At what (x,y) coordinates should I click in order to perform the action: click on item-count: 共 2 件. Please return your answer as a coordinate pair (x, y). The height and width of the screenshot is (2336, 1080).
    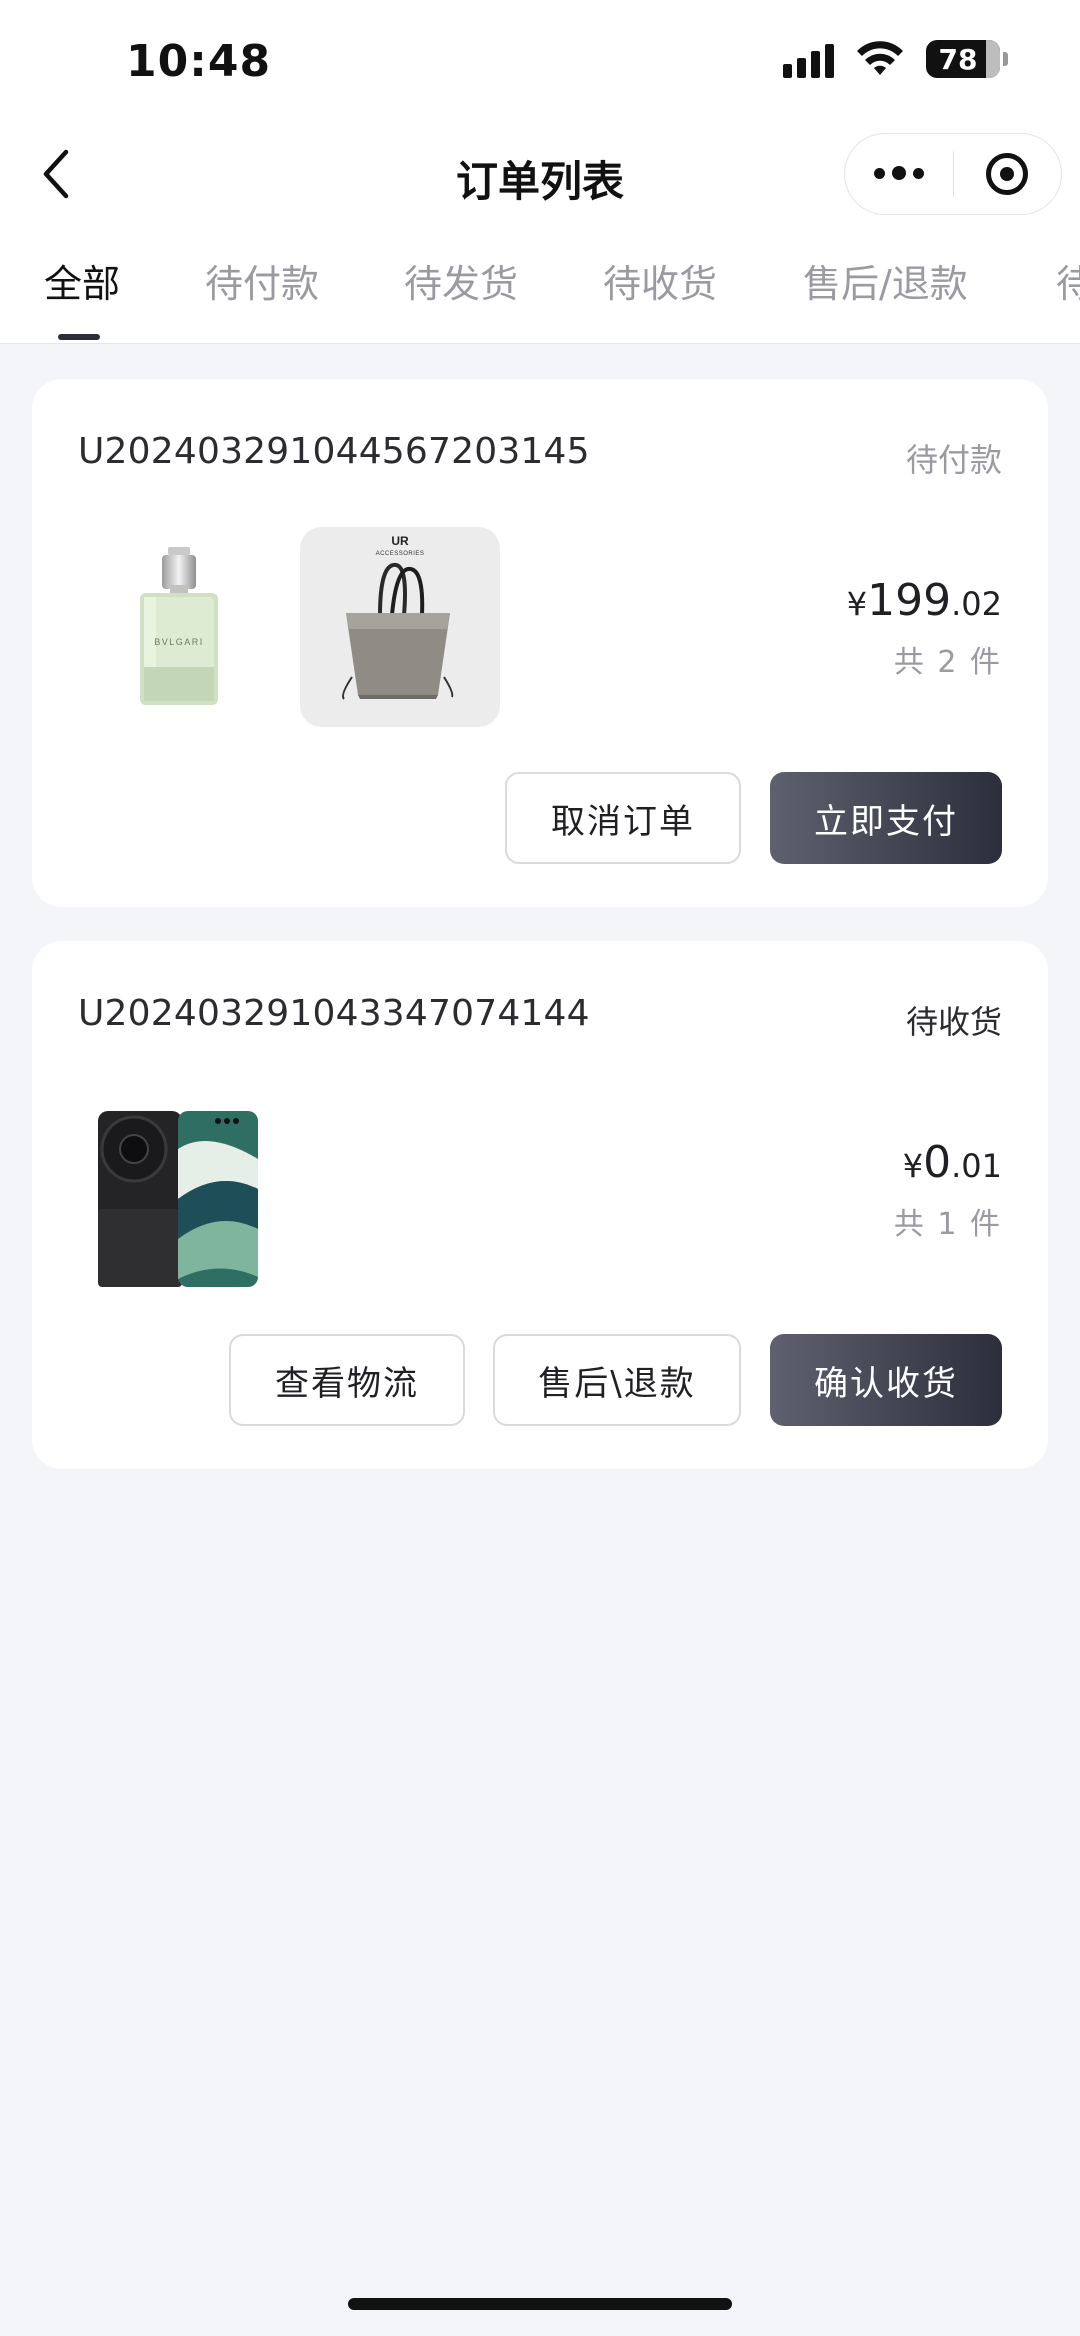
    Looking at the image, I should click on (947, 662).